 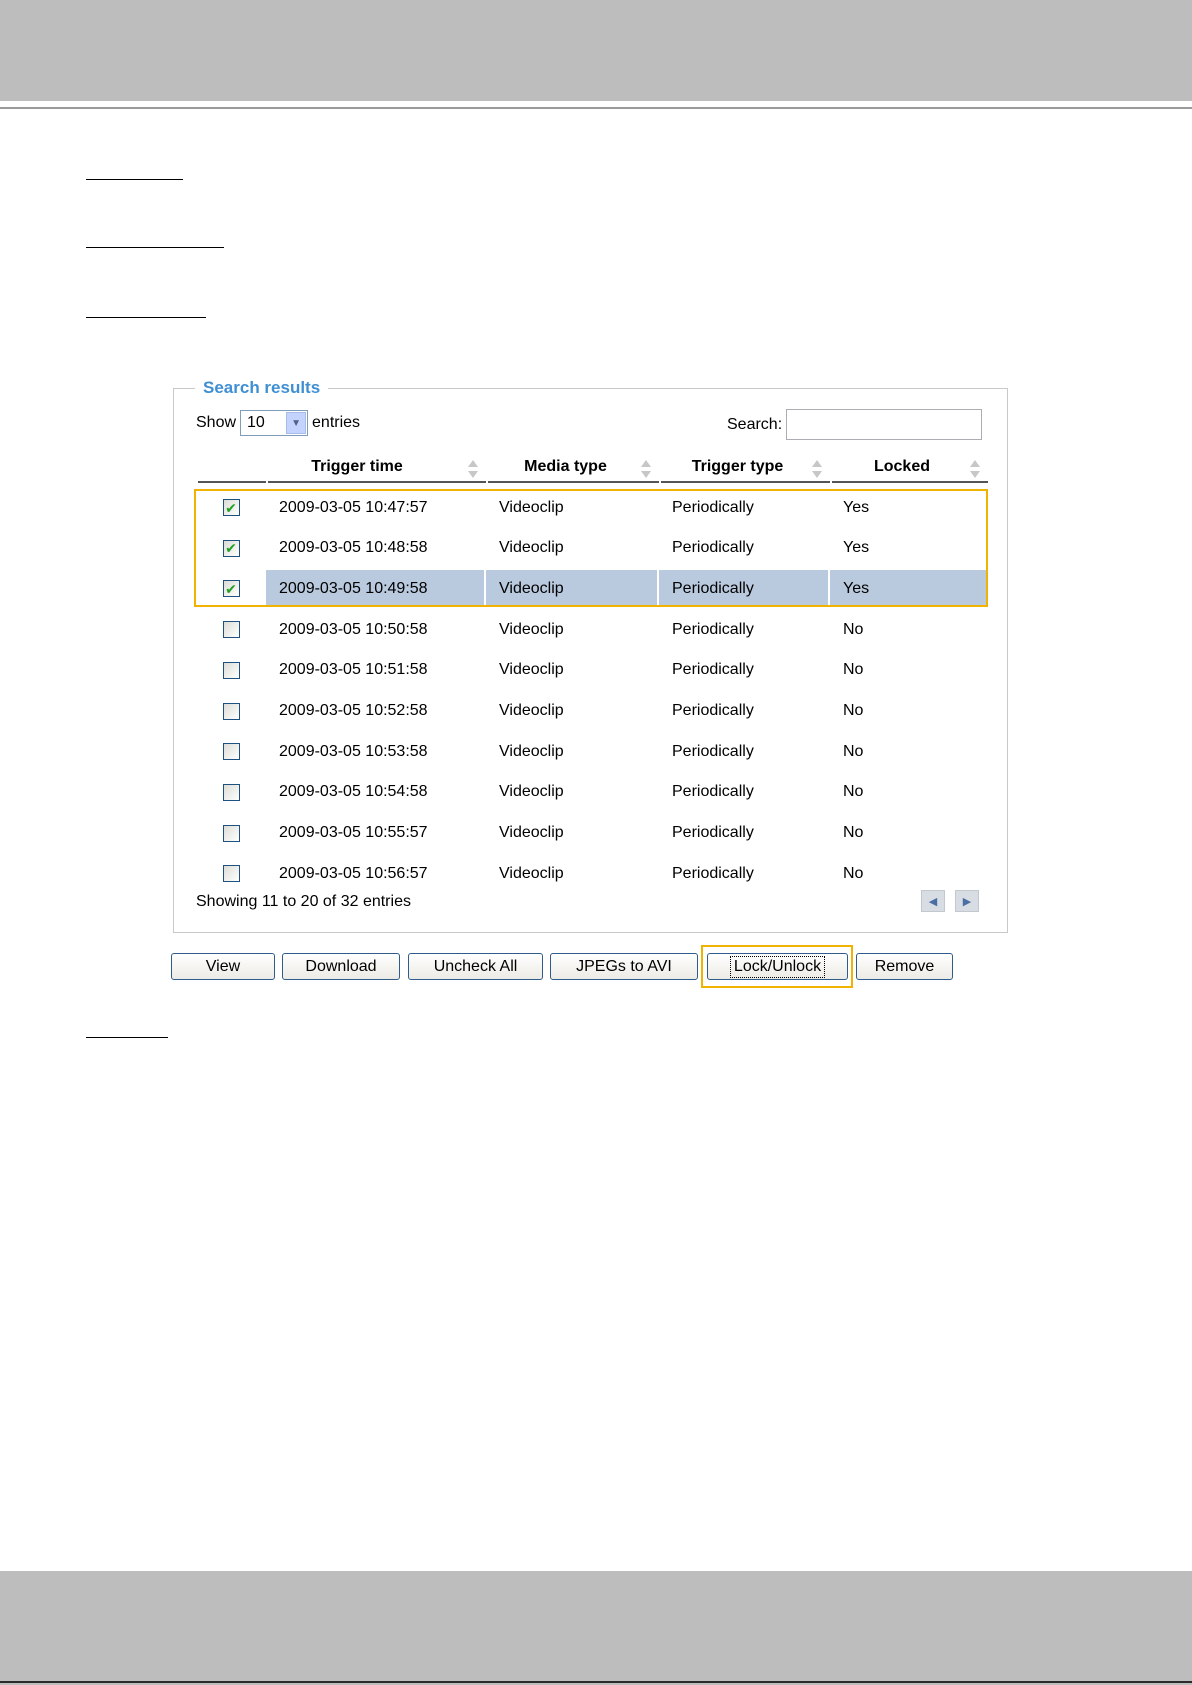 I want to click on search-input, so click(x=884, y=424).